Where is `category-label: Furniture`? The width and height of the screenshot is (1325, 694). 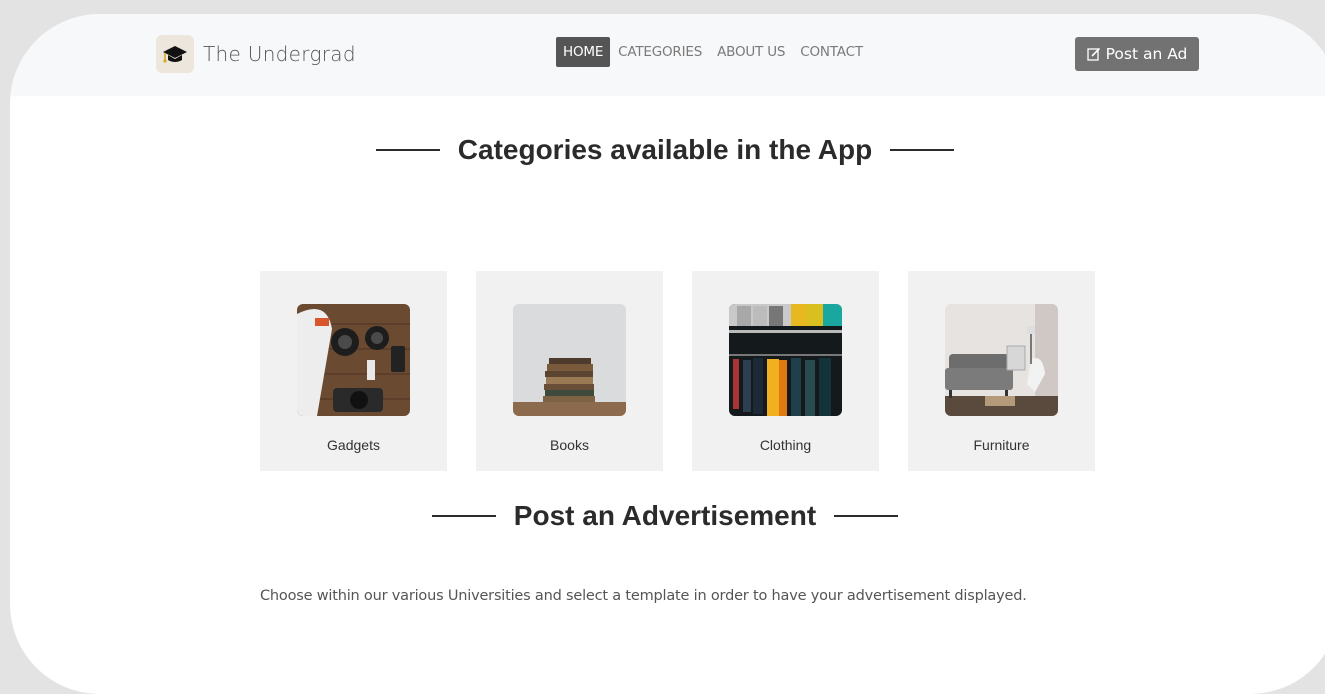 category-label: Furniture is located at coordinates (1001, 445).